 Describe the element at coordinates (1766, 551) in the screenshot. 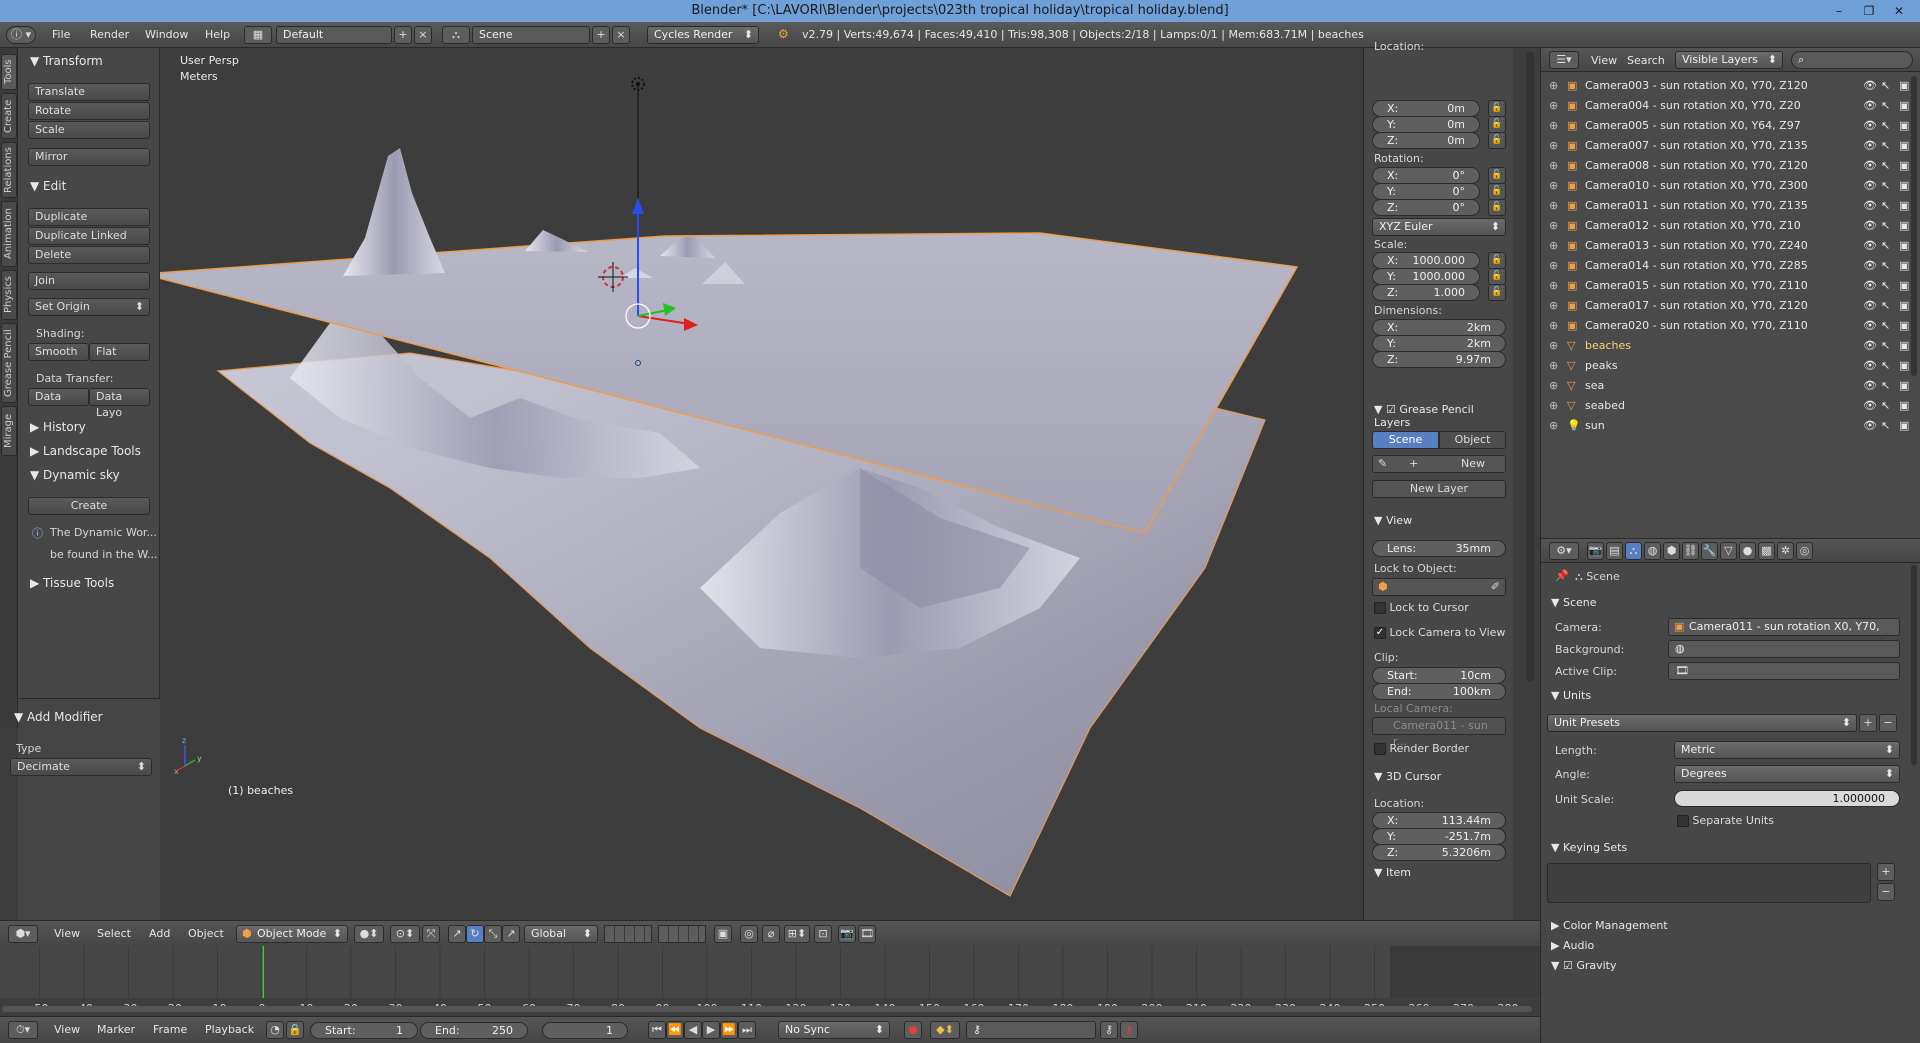

I see `texture-tab-icon: ▩` at that location.